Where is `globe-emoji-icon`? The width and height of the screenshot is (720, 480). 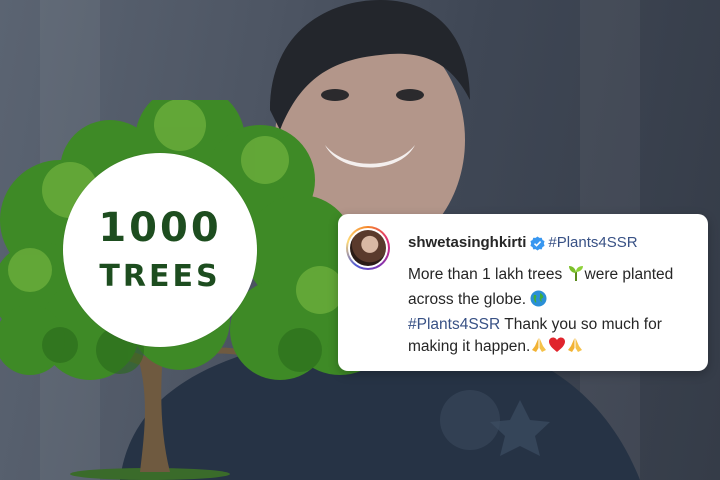
globe-emoji-icon is located at coordinates (538, 302).